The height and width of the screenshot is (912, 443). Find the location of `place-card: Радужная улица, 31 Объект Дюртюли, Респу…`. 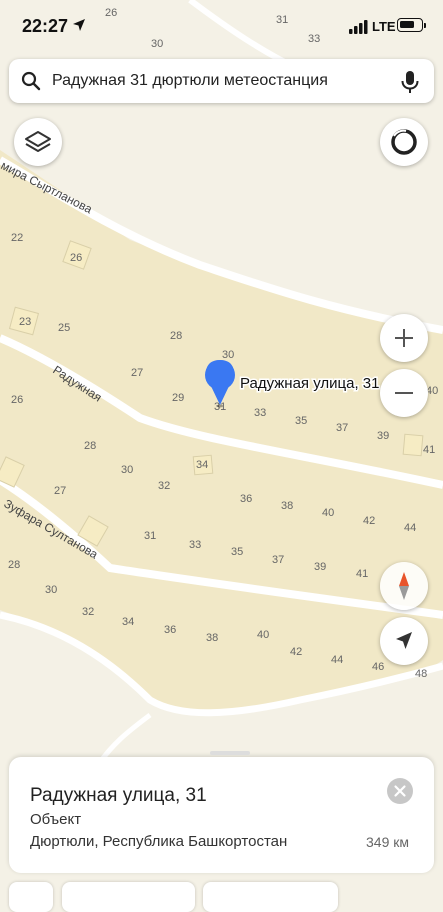

place-card: Радужная улица, 31 Объект Дюртюли, Респу… is located at coordinates (221, 812).